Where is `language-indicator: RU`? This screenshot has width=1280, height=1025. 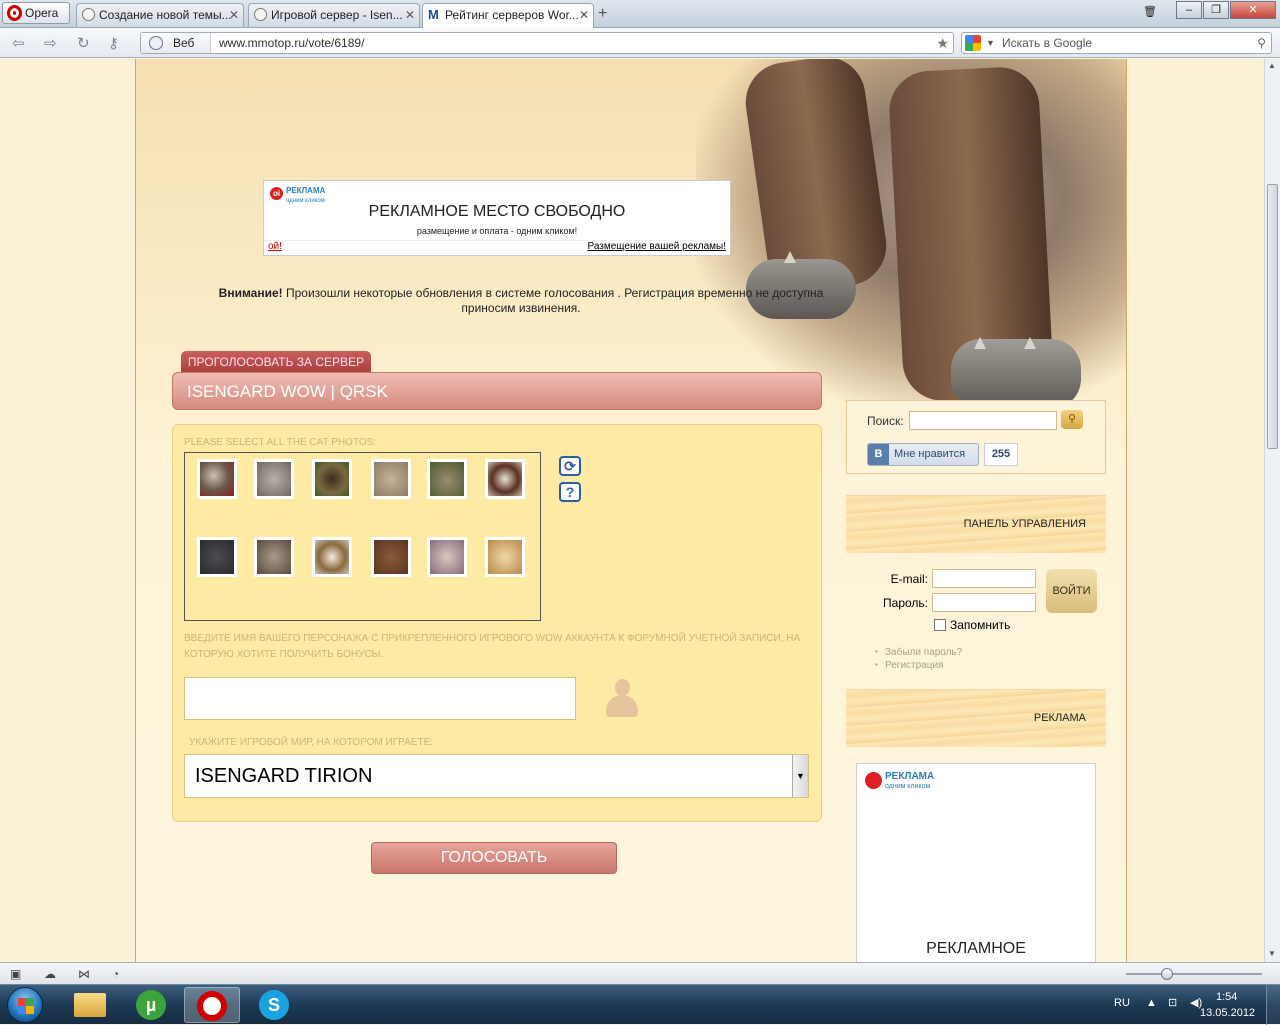 language-indicator: RU is located at coordinates (1122, 1003).